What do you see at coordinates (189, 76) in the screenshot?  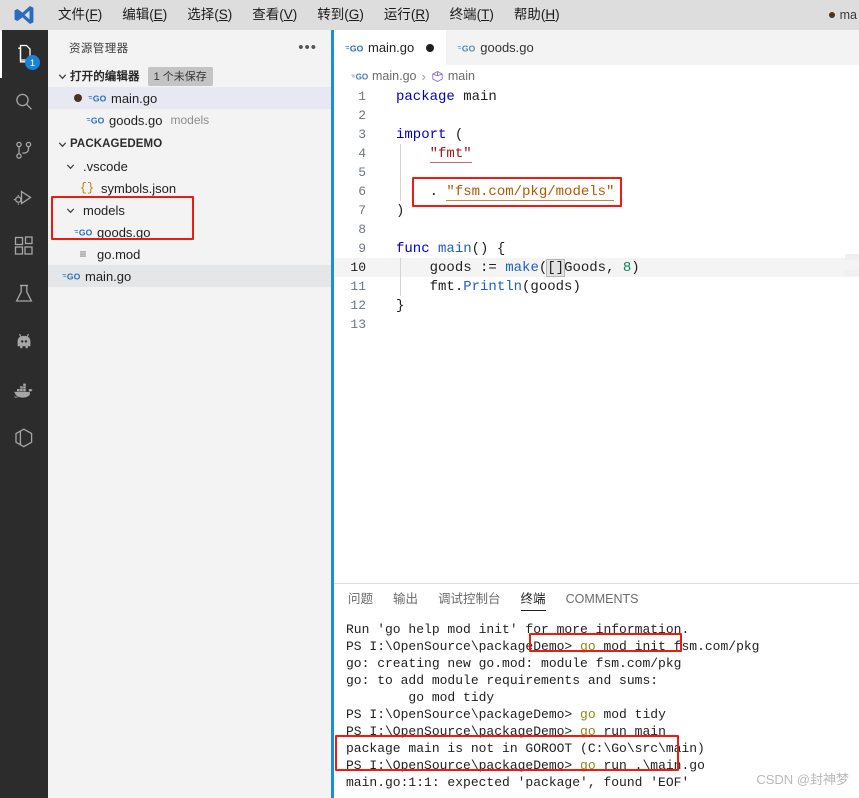 I see `section-open-editors: 打开的编辑器 1 个未保存` at bounding box center [189, 76].